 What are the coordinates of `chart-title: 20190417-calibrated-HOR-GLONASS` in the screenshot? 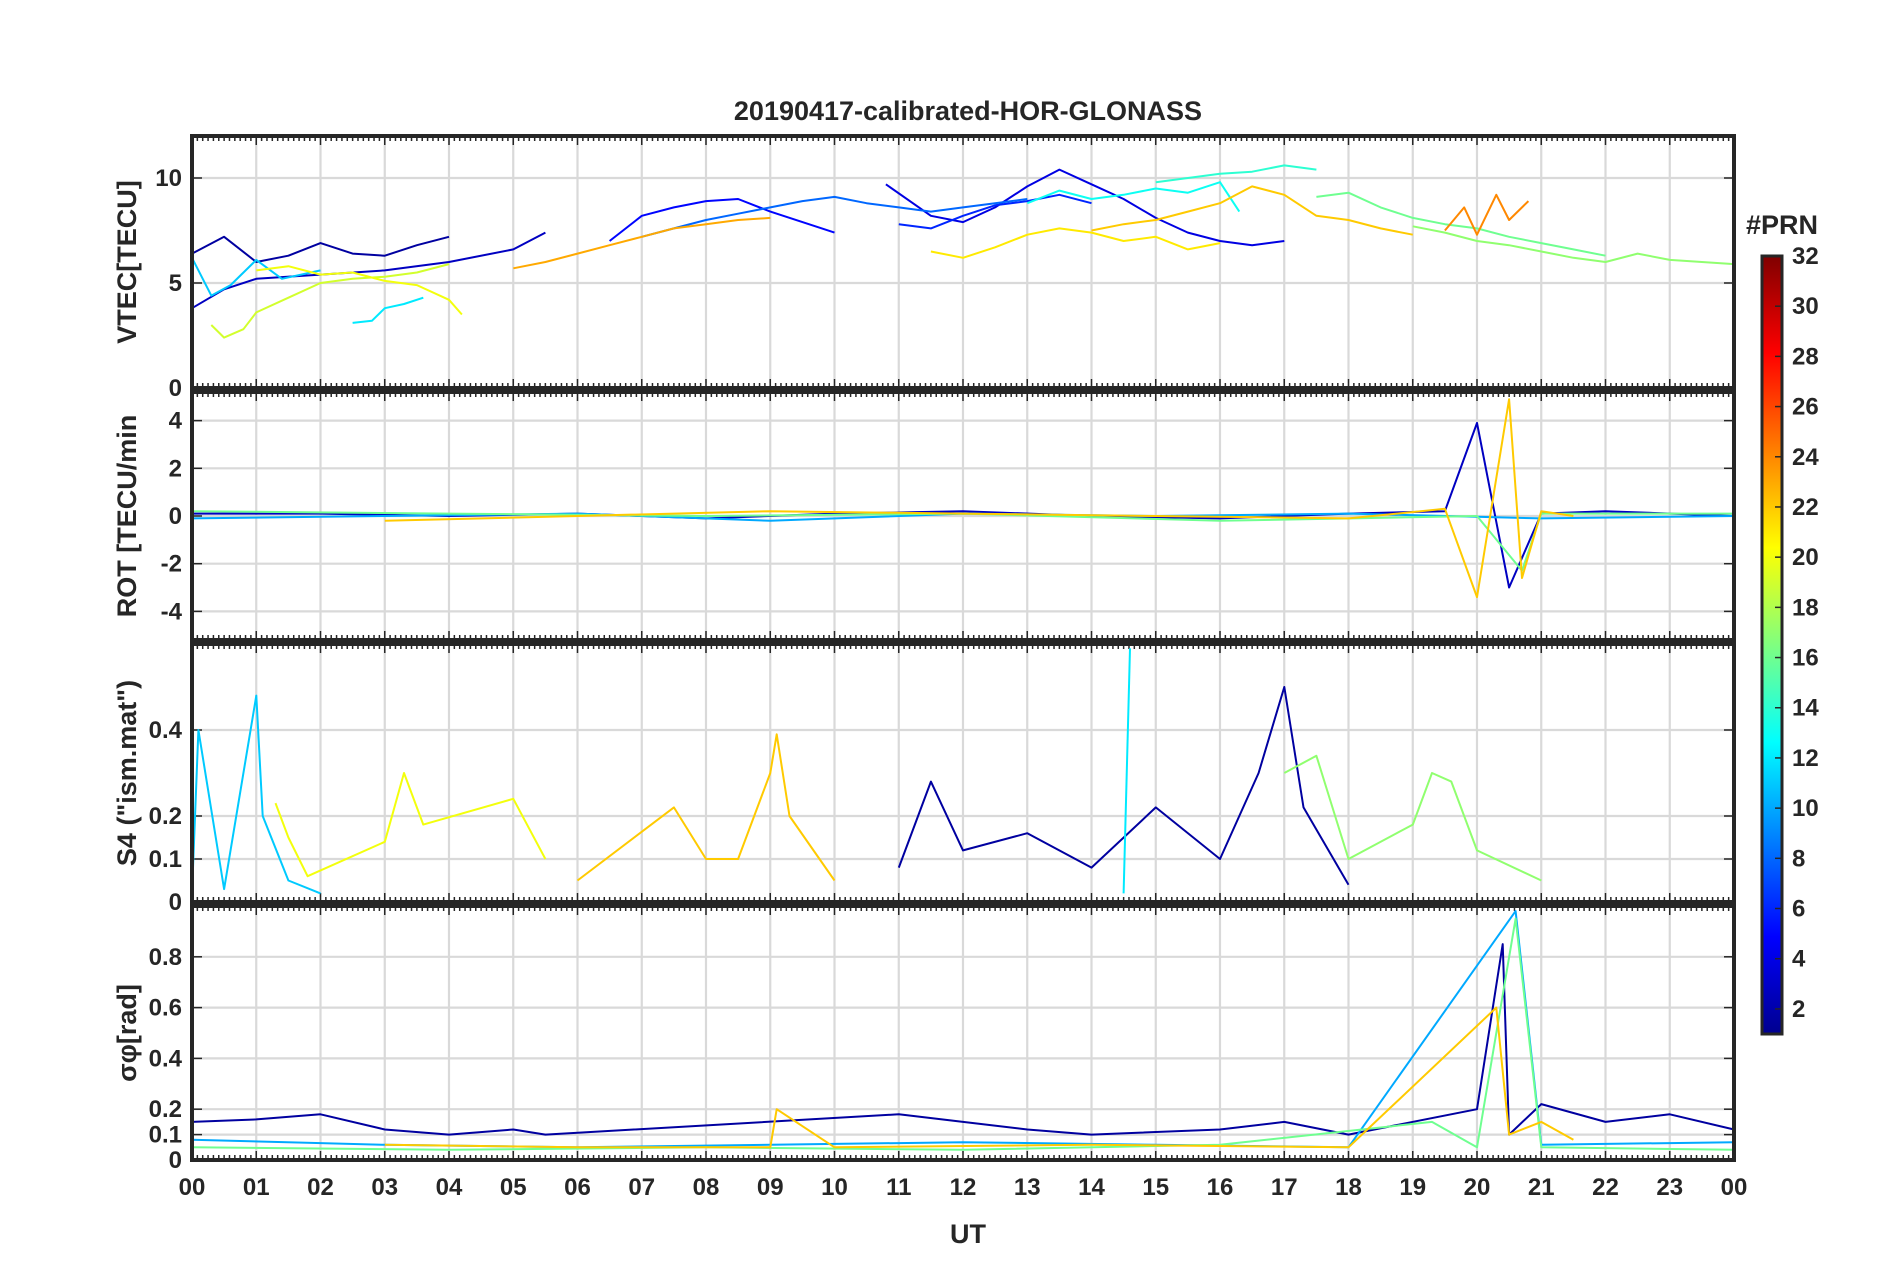 It's located at (968, 111).